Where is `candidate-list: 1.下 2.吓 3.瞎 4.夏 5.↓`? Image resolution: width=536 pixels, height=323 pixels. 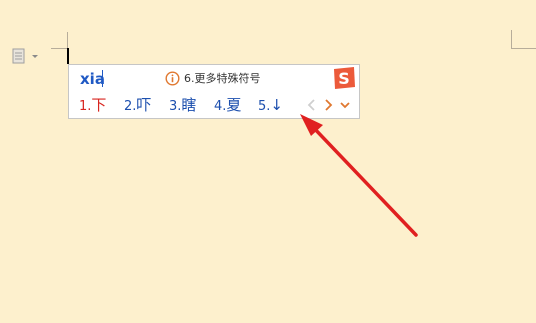
candidate-list: 1.下 2.吓 3.瞎 4.夏 5.↓ is located at coordinates (214, 105).